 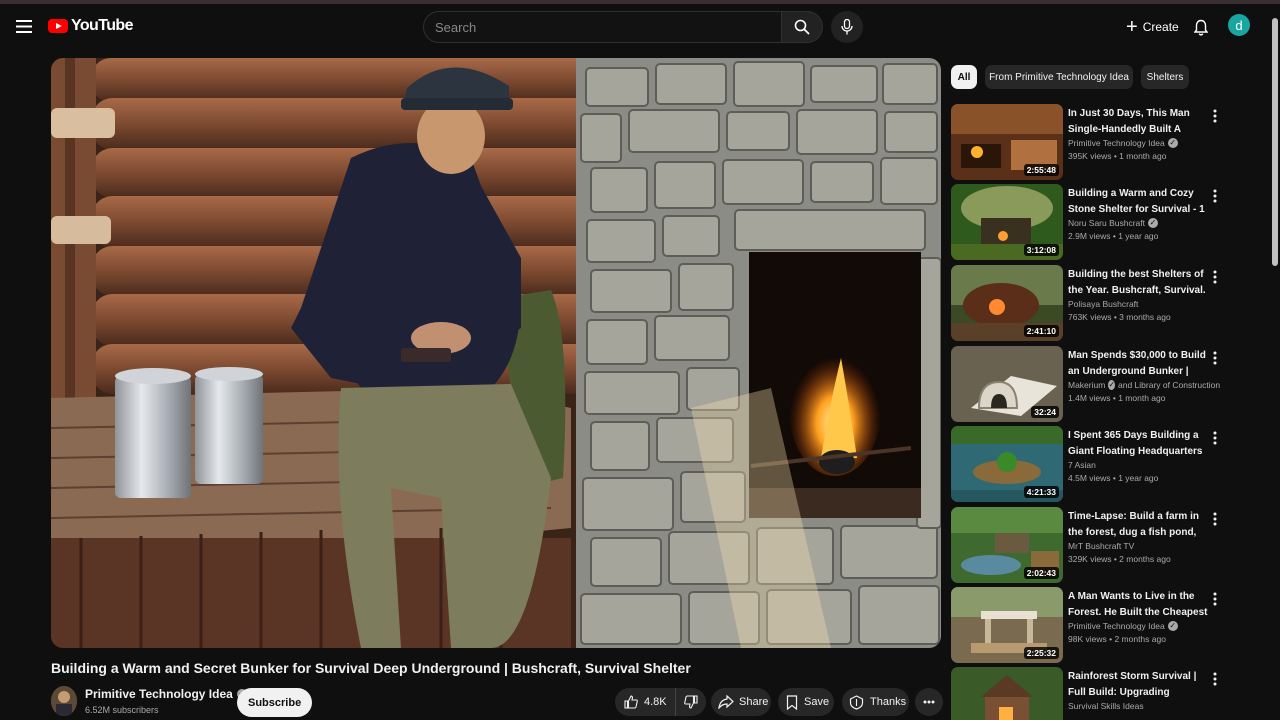 I want to click on search-field, so click(x=602, y=27).